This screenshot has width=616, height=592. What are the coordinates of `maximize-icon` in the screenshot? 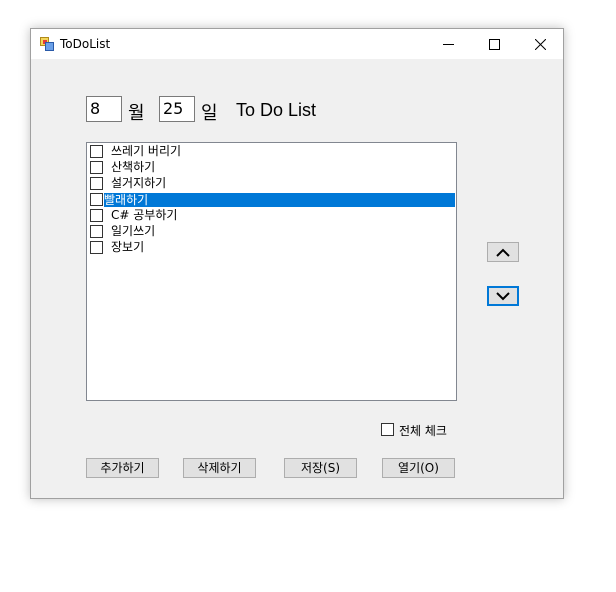 It's located at (494, 44).